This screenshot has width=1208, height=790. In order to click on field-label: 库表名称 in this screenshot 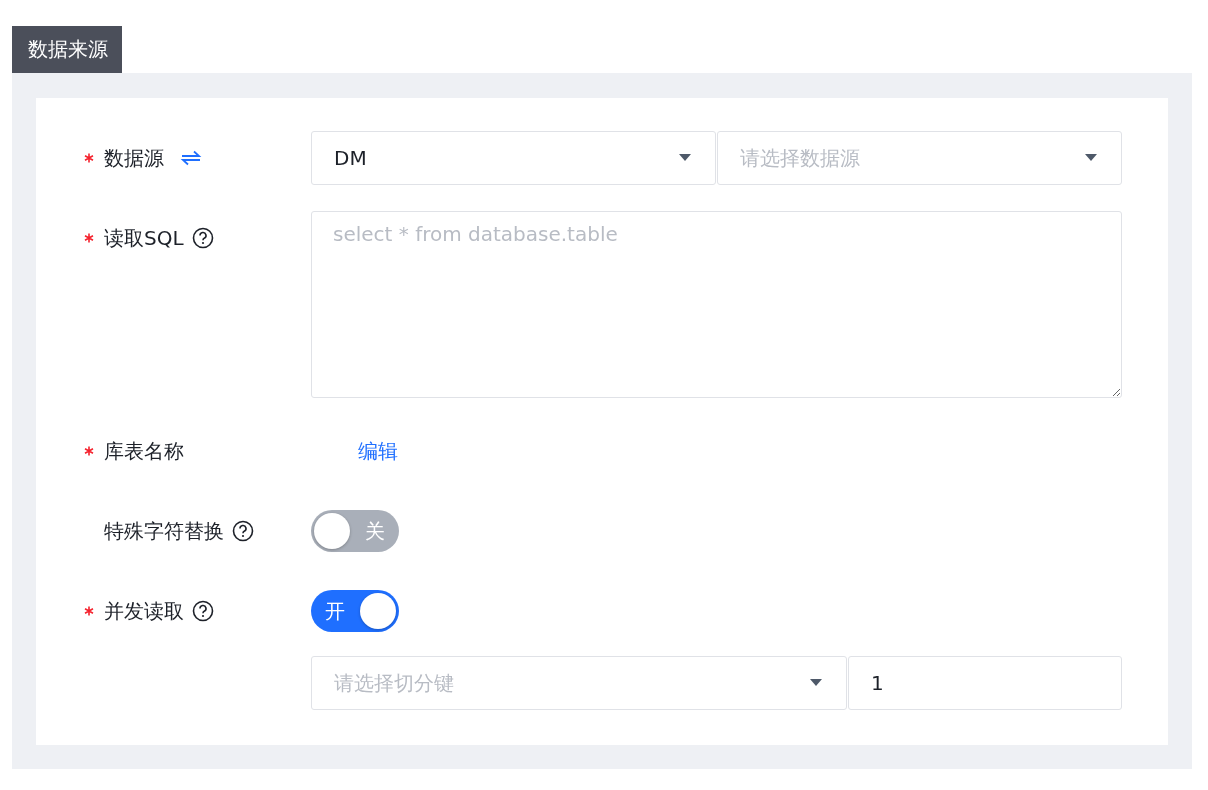, I will do `click(144, 451)`.